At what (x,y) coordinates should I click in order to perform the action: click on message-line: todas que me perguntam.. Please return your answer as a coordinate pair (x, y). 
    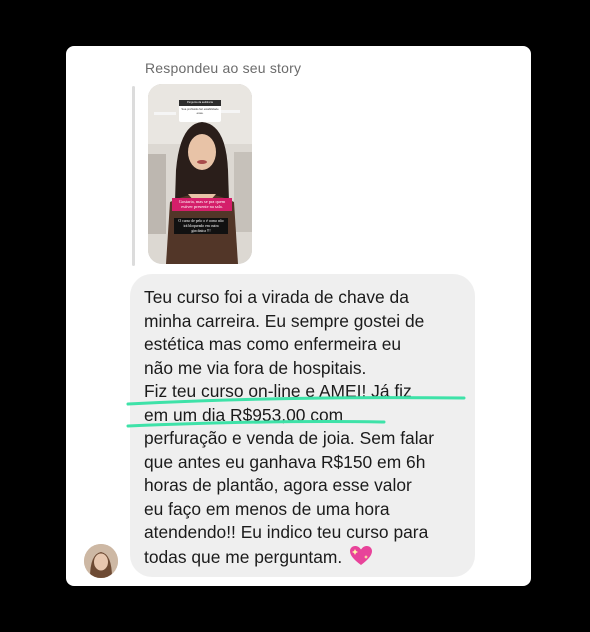
    Looking at the image, I should click on (243, 556).